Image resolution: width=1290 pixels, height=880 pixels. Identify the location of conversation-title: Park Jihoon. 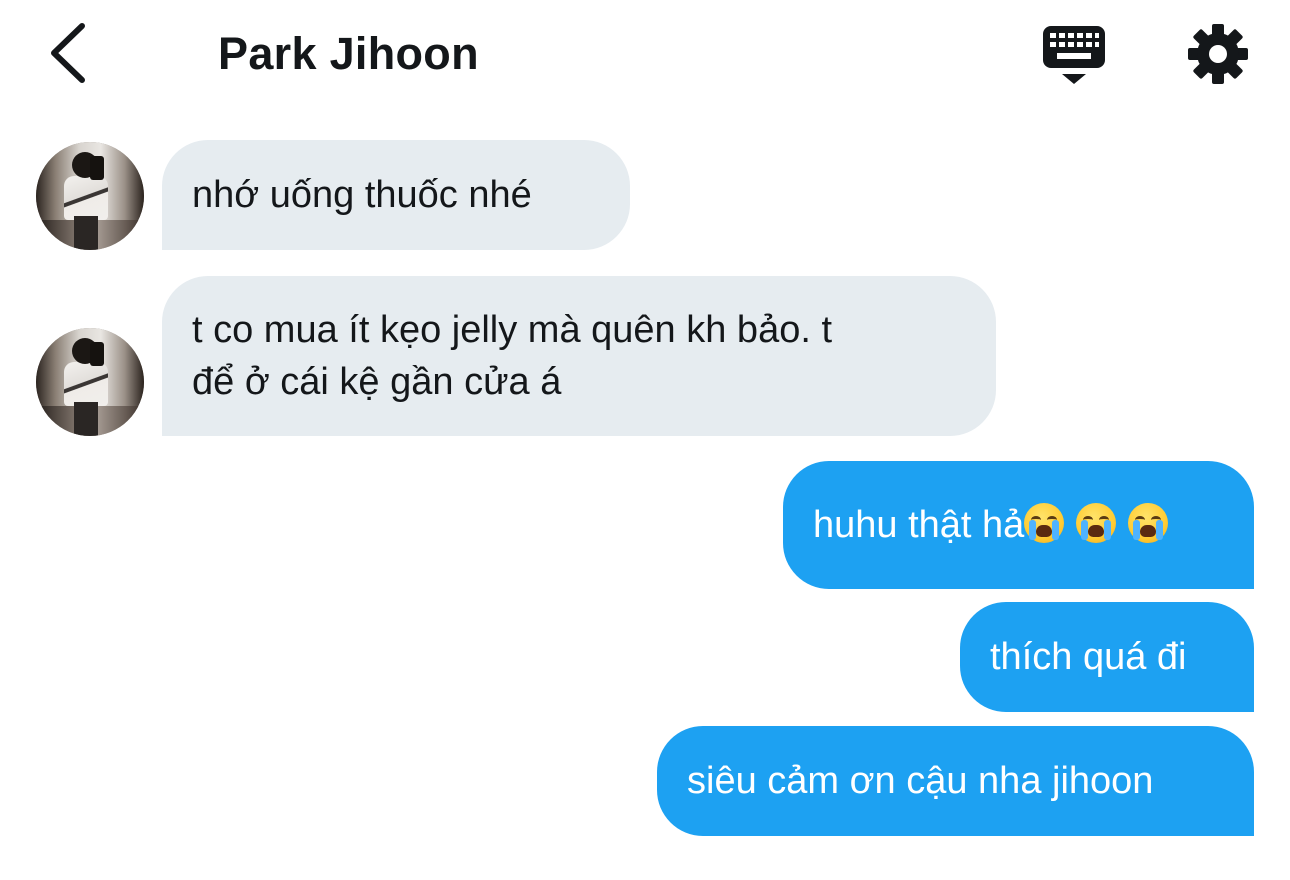
(348, 53).